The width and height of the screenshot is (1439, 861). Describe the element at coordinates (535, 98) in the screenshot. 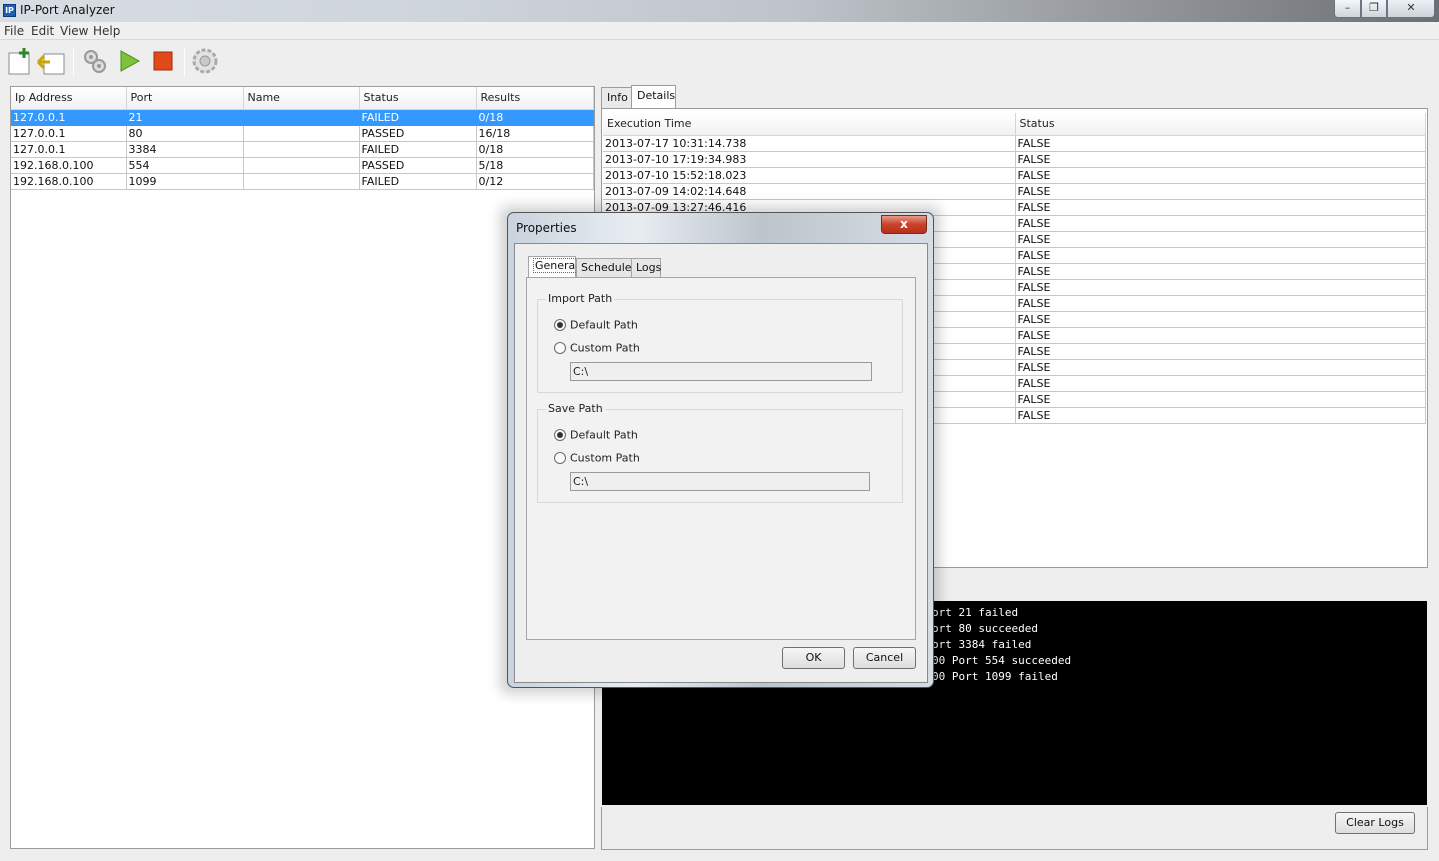

I see `column-header-results: Results` at that location.